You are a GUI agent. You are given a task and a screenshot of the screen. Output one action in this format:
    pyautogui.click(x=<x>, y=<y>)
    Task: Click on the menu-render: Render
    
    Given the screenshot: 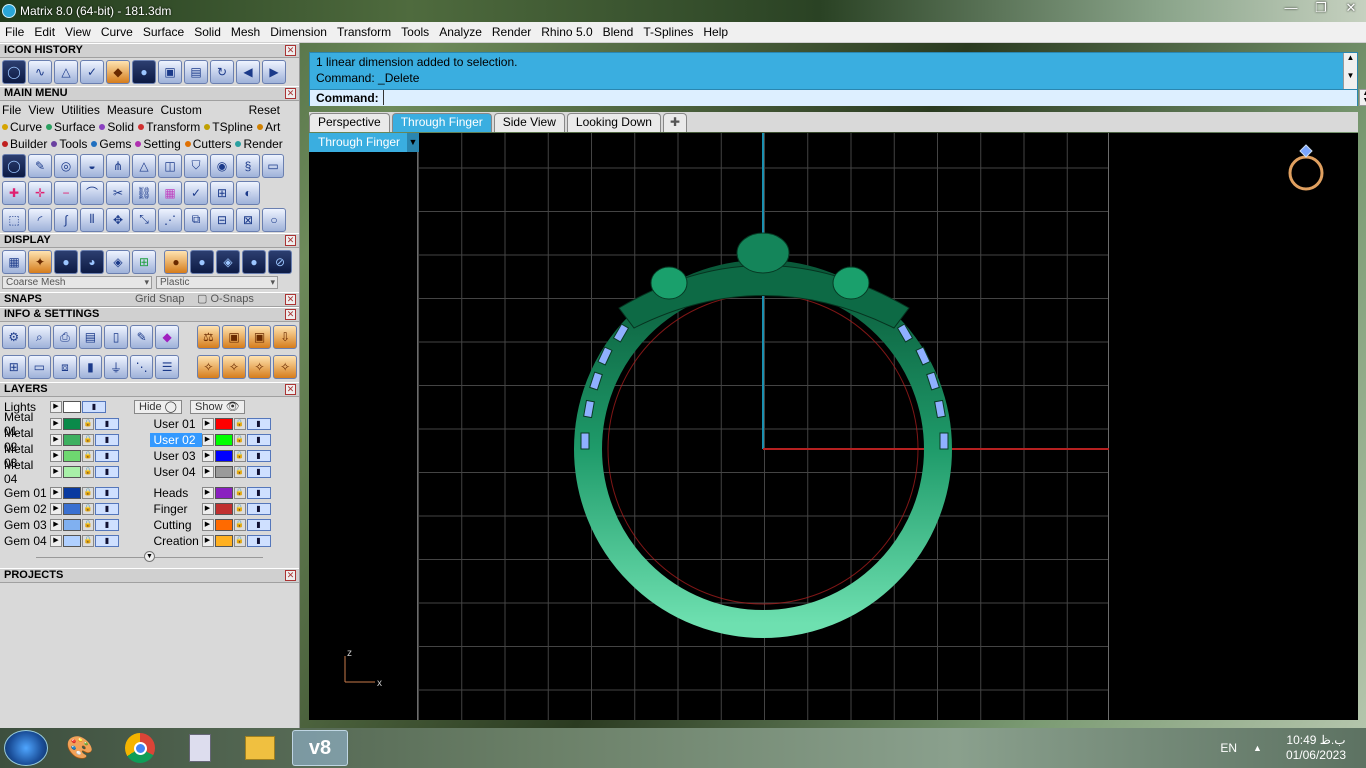 What is the action you would take?
    pyautogui.click(x=511, y=32)
    